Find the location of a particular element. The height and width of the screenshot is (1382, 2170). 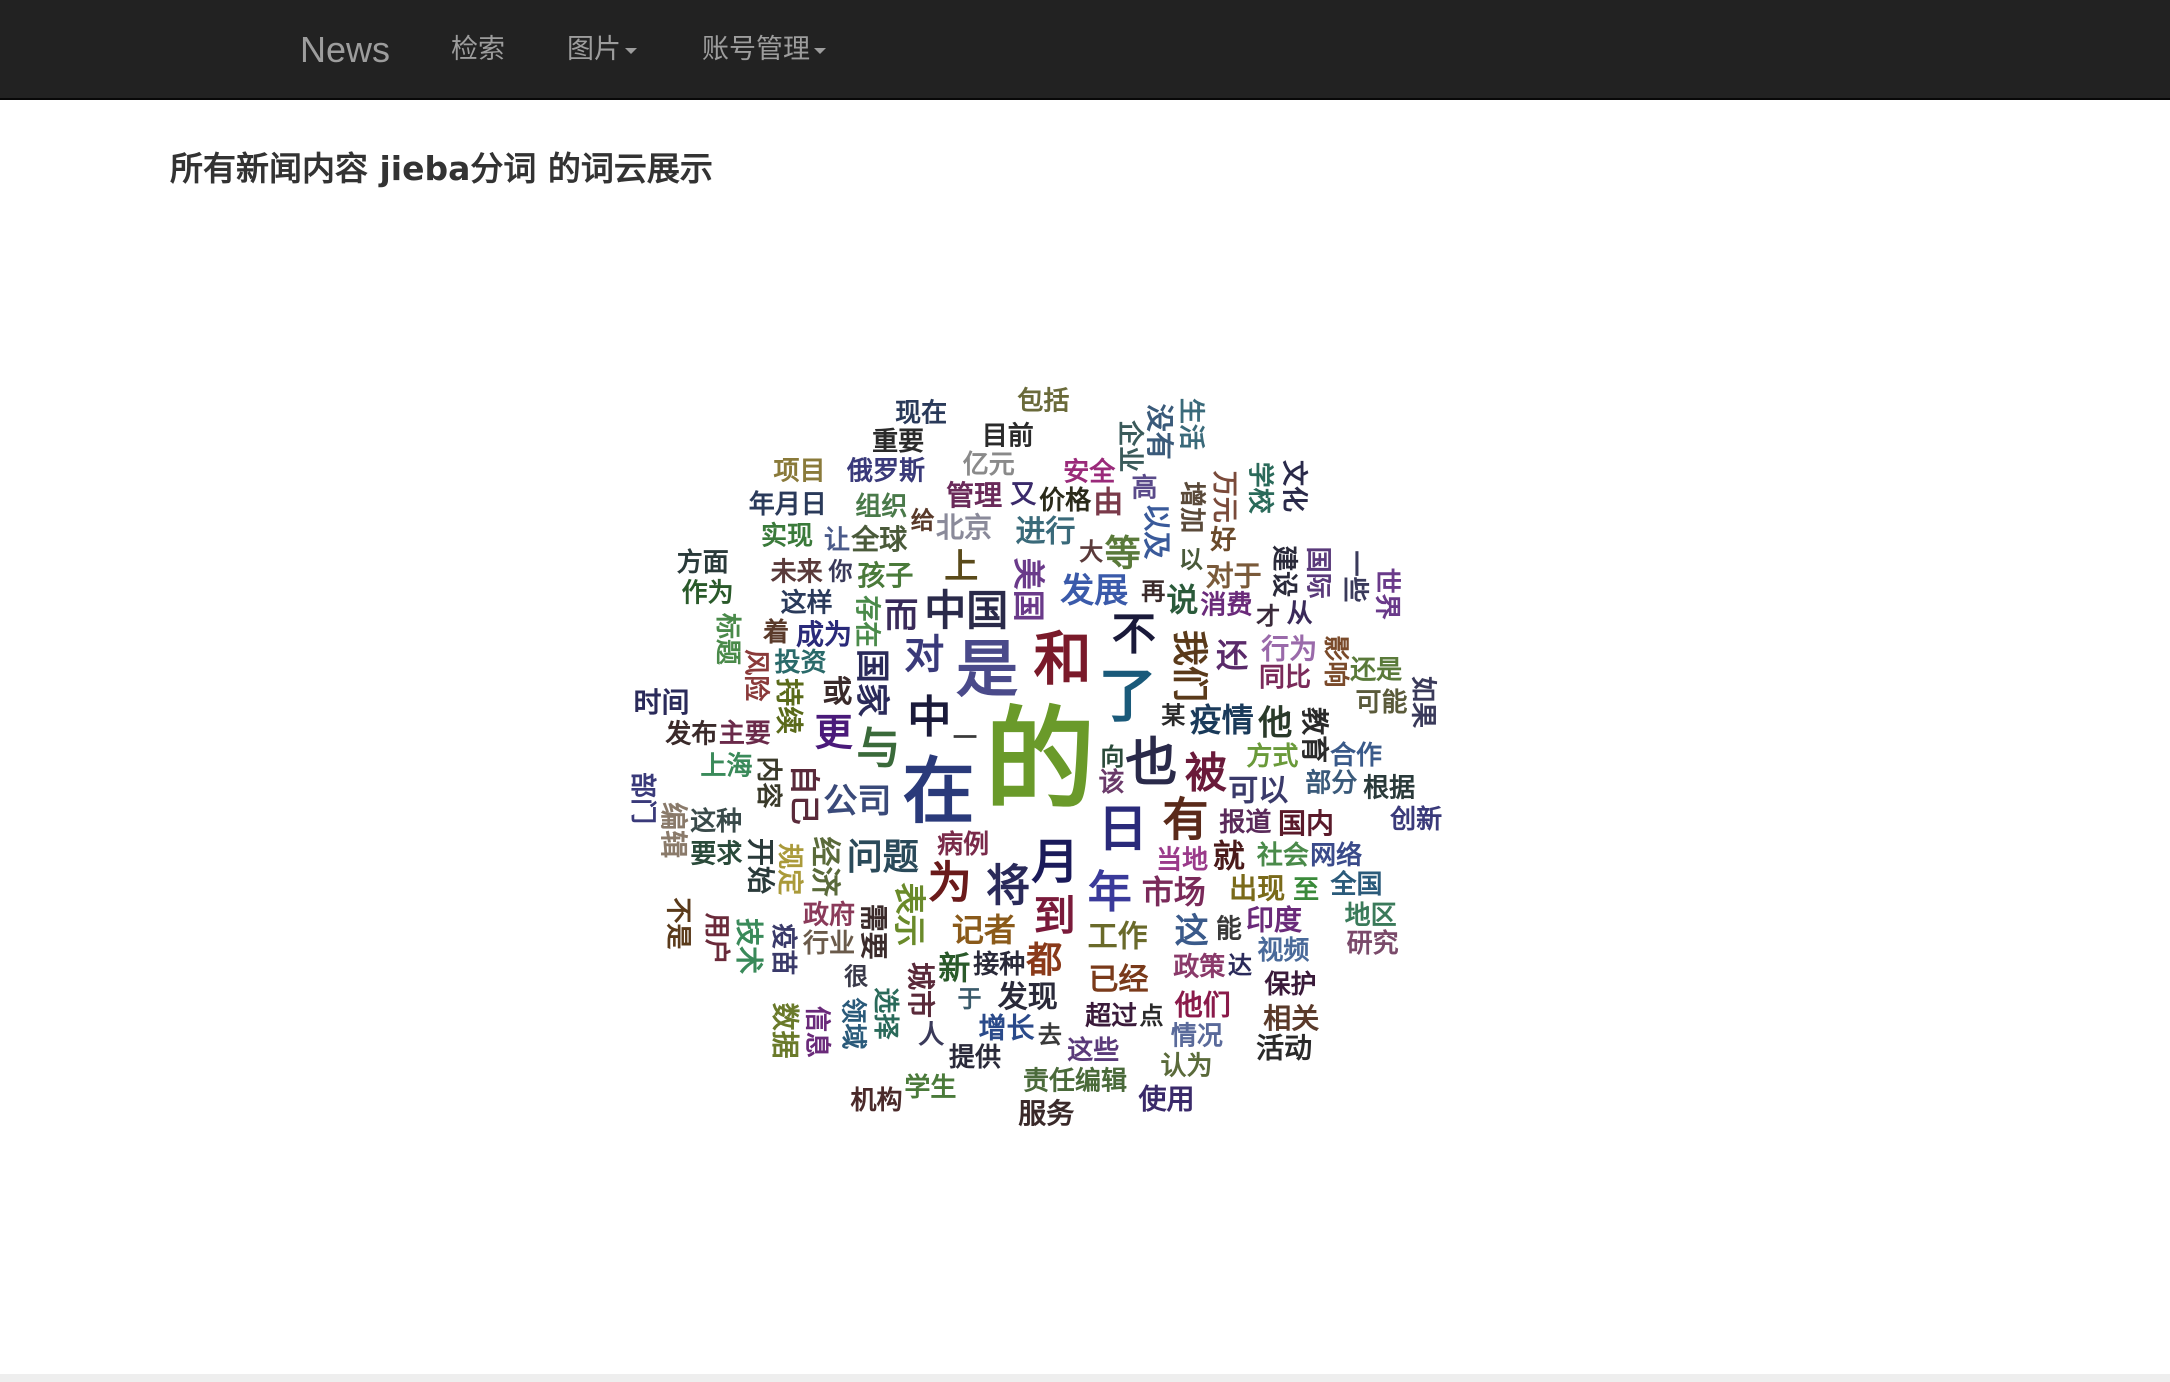

word-cloud-word: 又 is located at coordinates (1023, 495).